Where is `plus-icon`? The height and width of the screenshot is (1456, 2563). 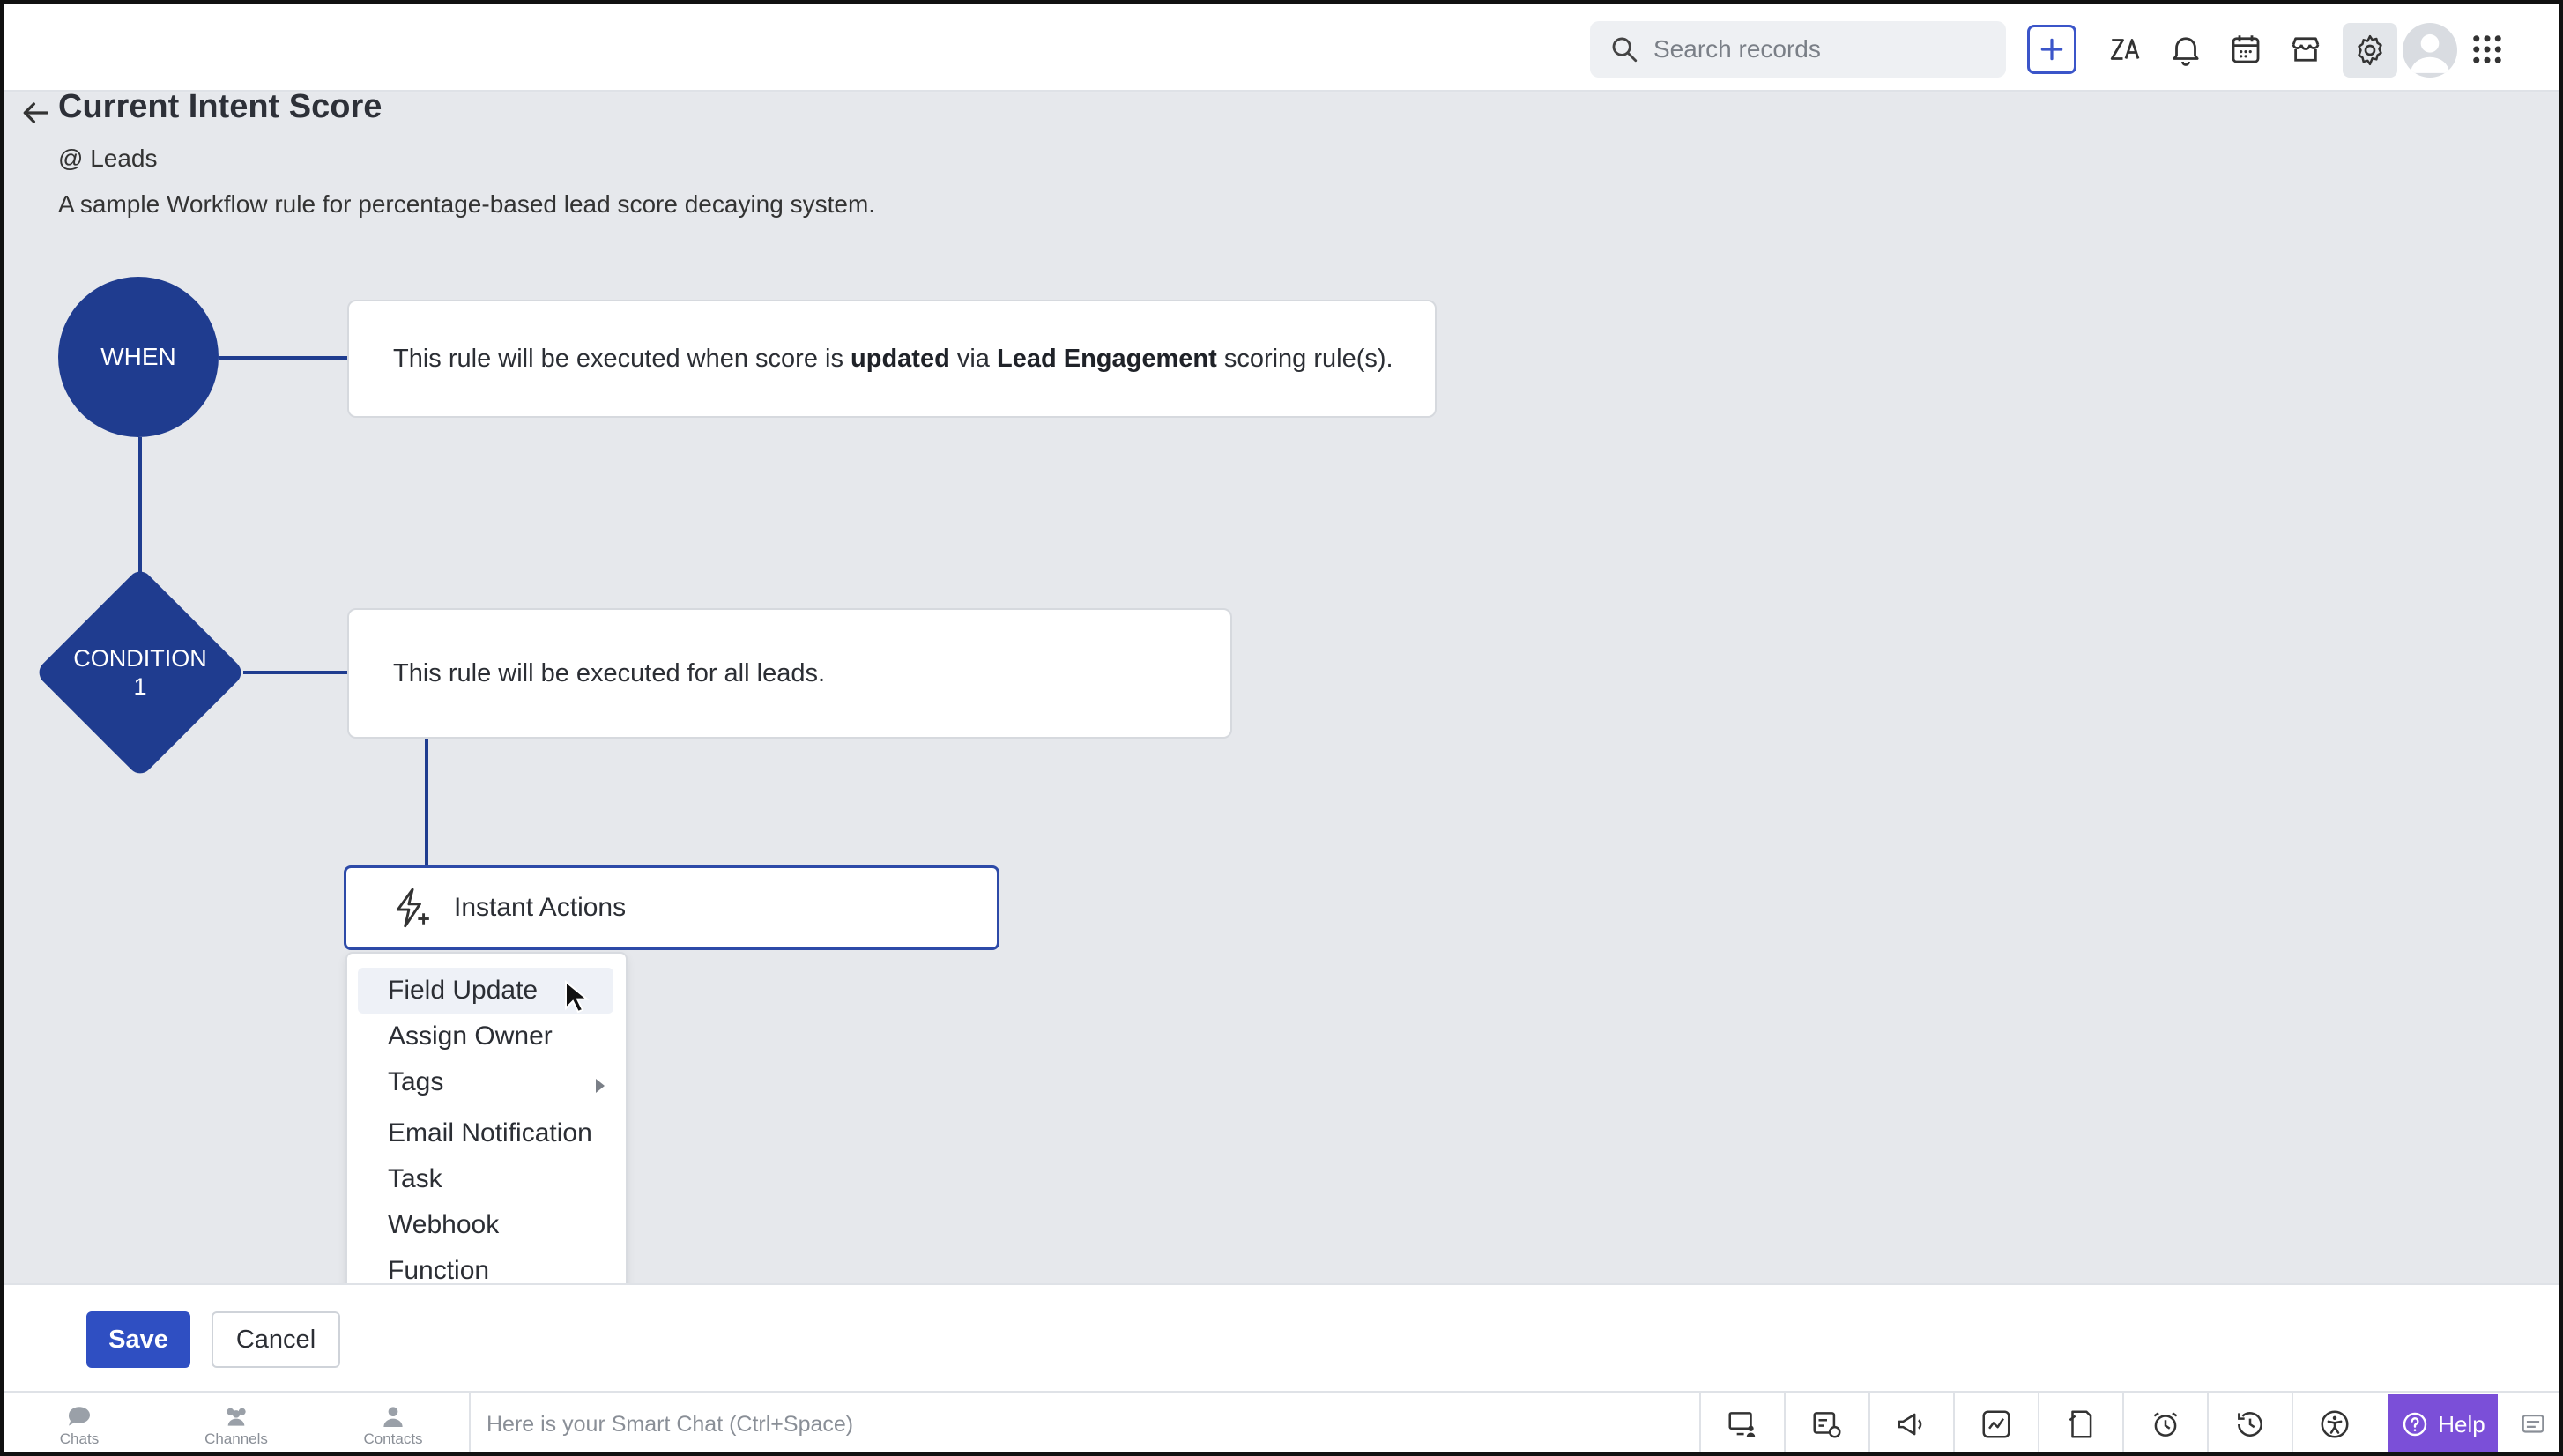 plus-icon is located at coordinates (2051, 49).